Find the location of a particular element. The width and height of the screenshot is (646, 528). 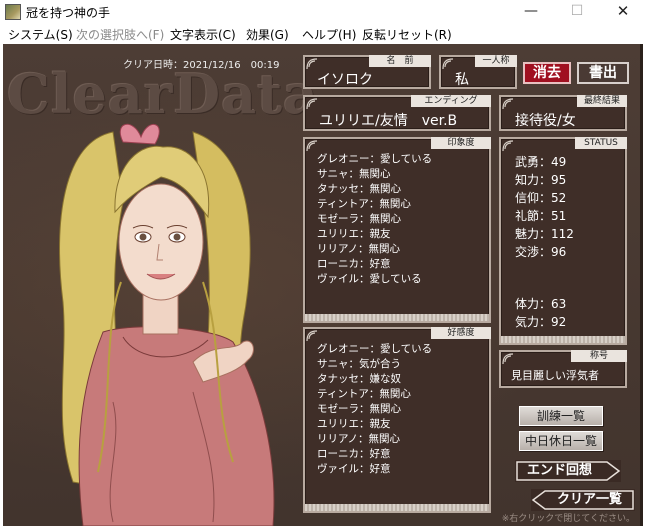

ending-box: エンディング ユリリエ/友情 ver.B is located at coordinates (397, 113).